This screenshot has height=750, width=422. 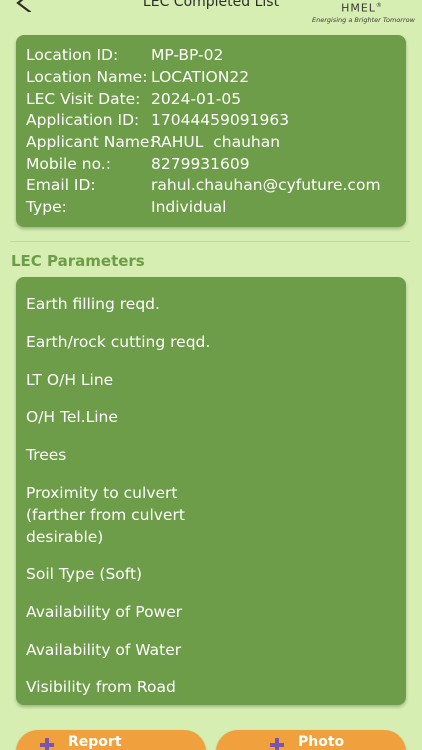 I want to click on parameter-item: LT O/H Line, so click(x=70, y=380).